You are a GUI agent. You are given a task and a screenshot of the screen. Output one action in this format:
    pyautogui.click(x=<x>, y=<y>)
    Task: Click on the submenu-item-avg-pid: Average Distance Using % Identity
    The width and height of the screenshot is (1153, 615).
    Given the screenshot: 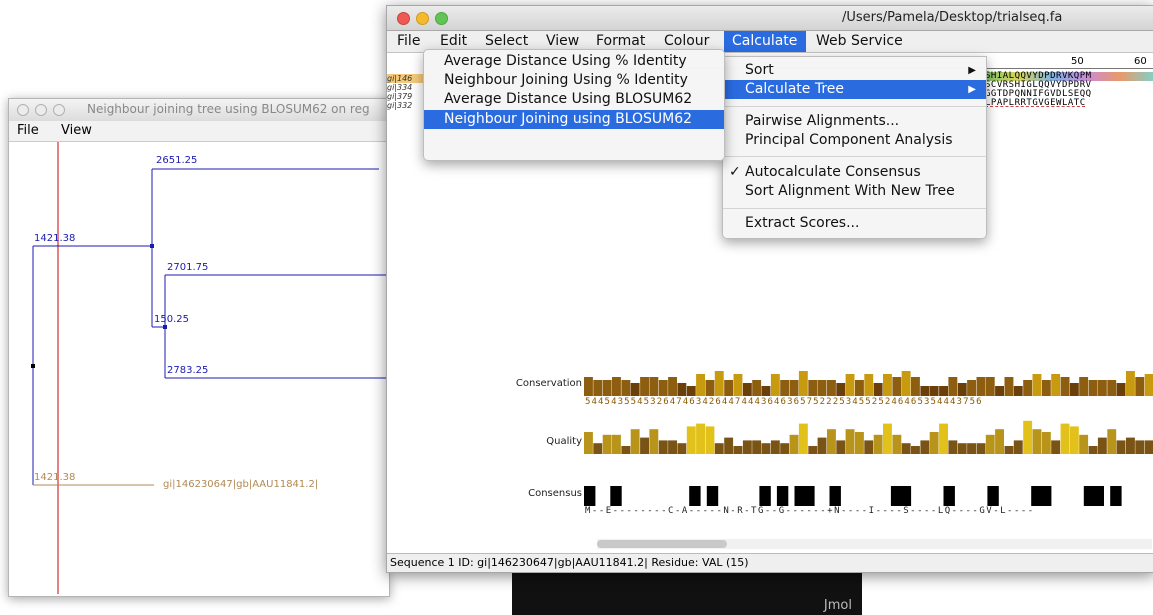 What is the action you would take?
    pyautogui.click(x=565, y=61)
    